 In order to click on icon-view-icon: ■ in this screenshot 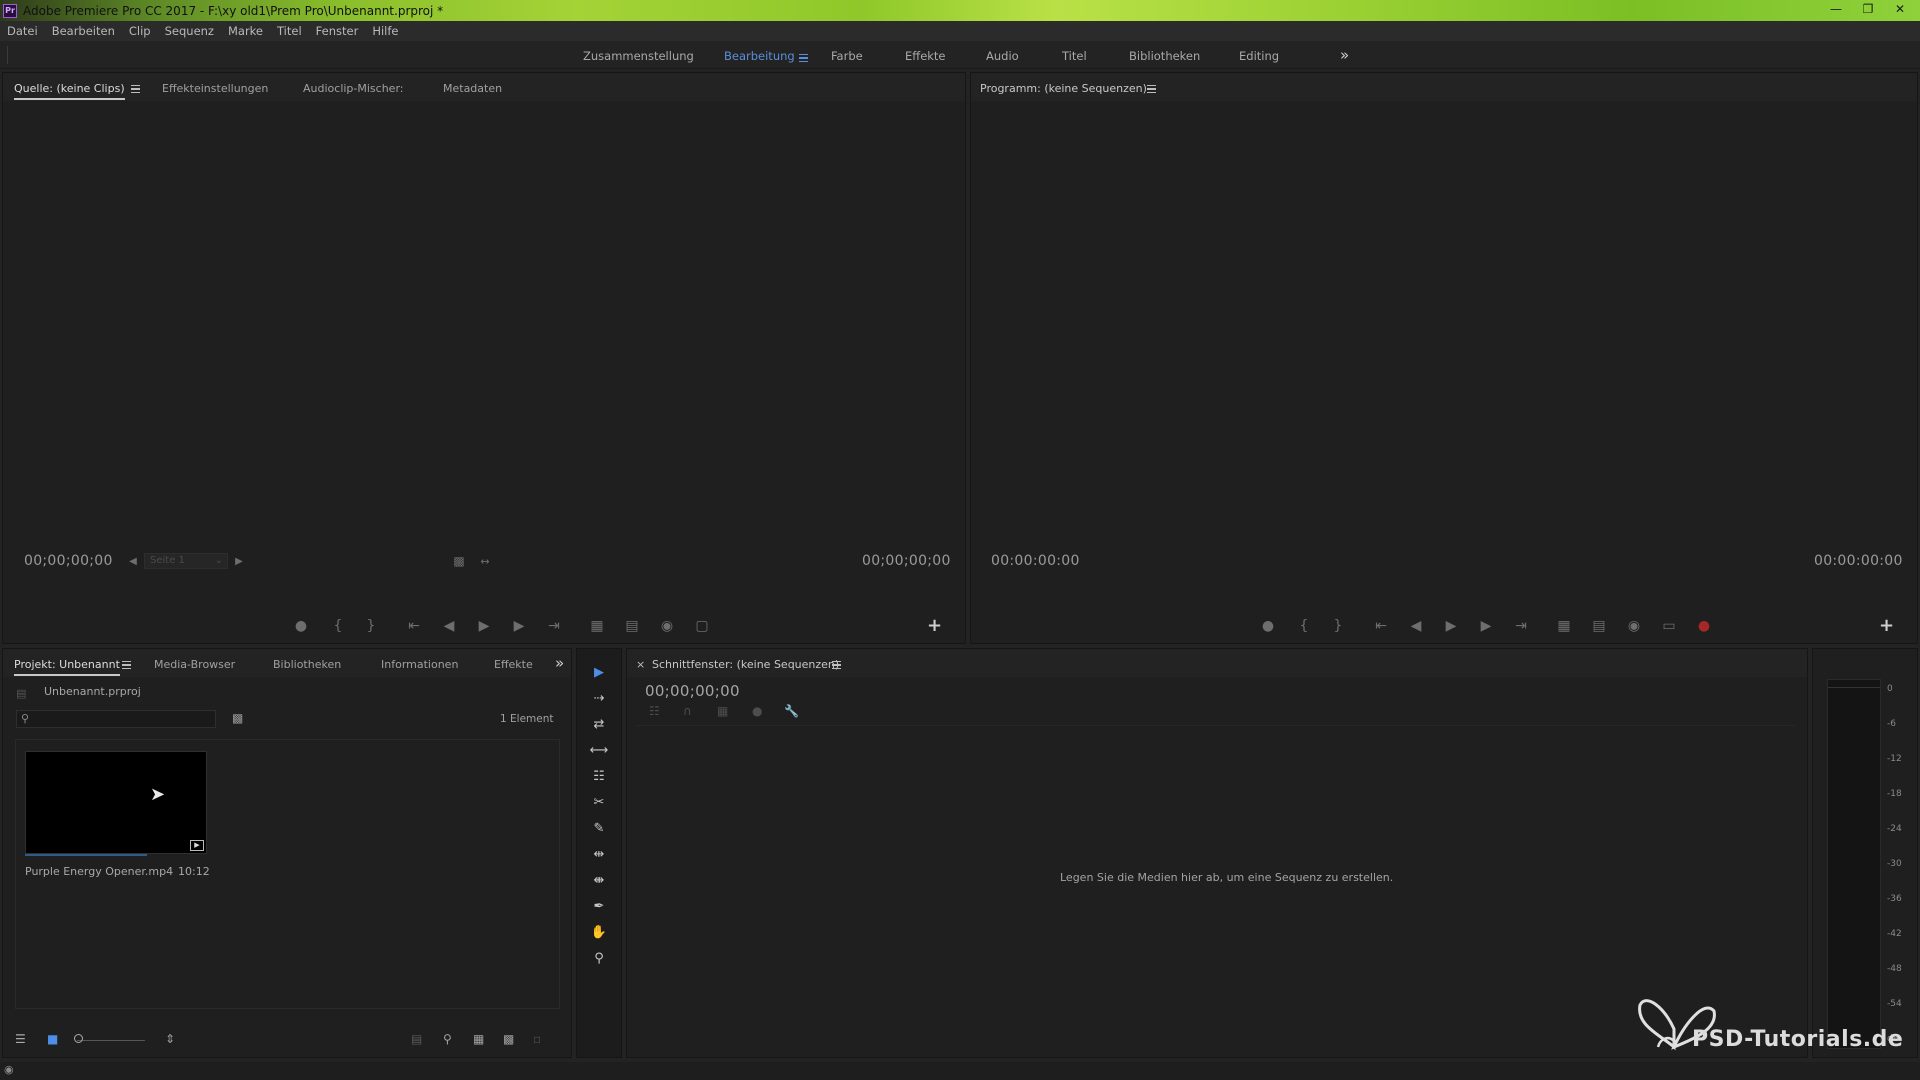, I will do `click(52, 1039)`.